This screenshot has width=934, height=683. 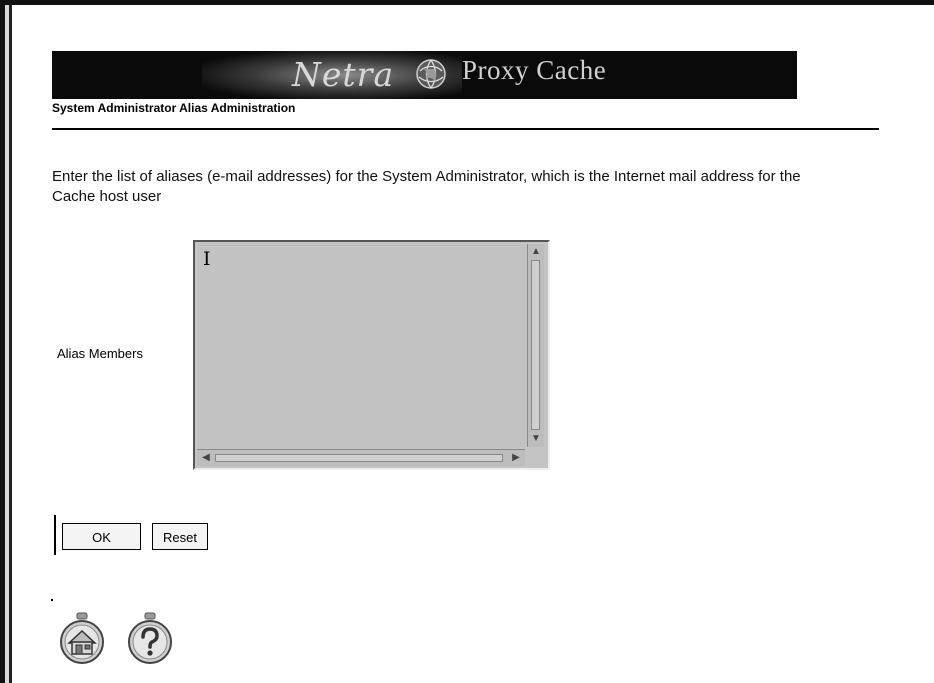 I want to click on focus-marker, so click(x=55, y=535).